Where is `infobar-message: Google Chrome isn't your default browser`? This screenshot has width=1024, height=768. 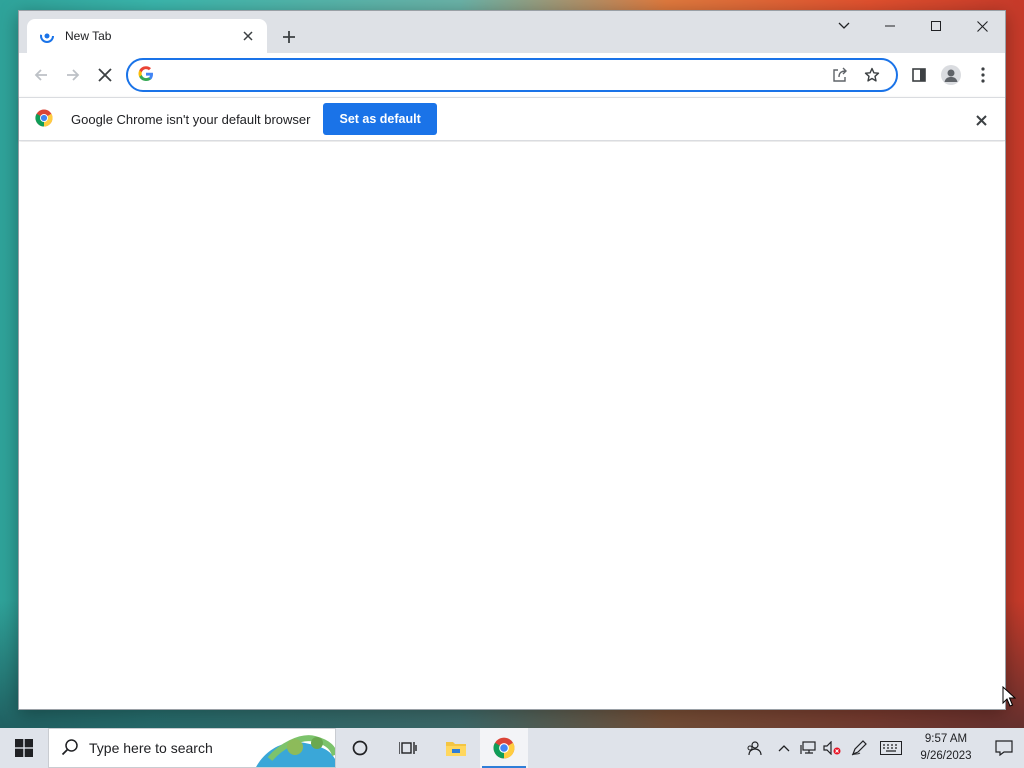 infobar-message: Google Chrome isn't your default browser is located at coordinates (191, 119).